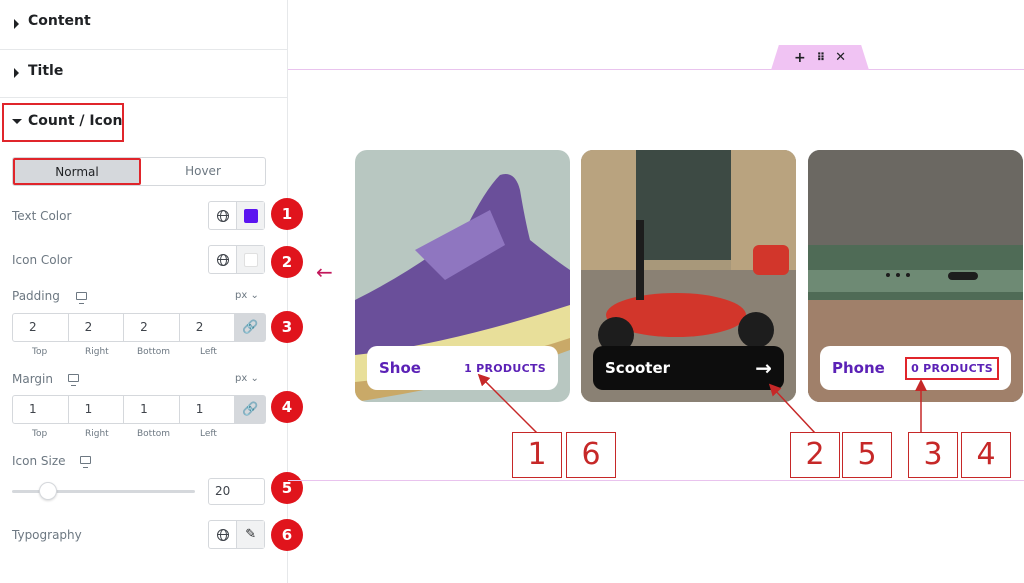  What do you see at coordinates (800, 58) in the screenshot?
I see `plus-icon: +` at bounding box center [800, 58].